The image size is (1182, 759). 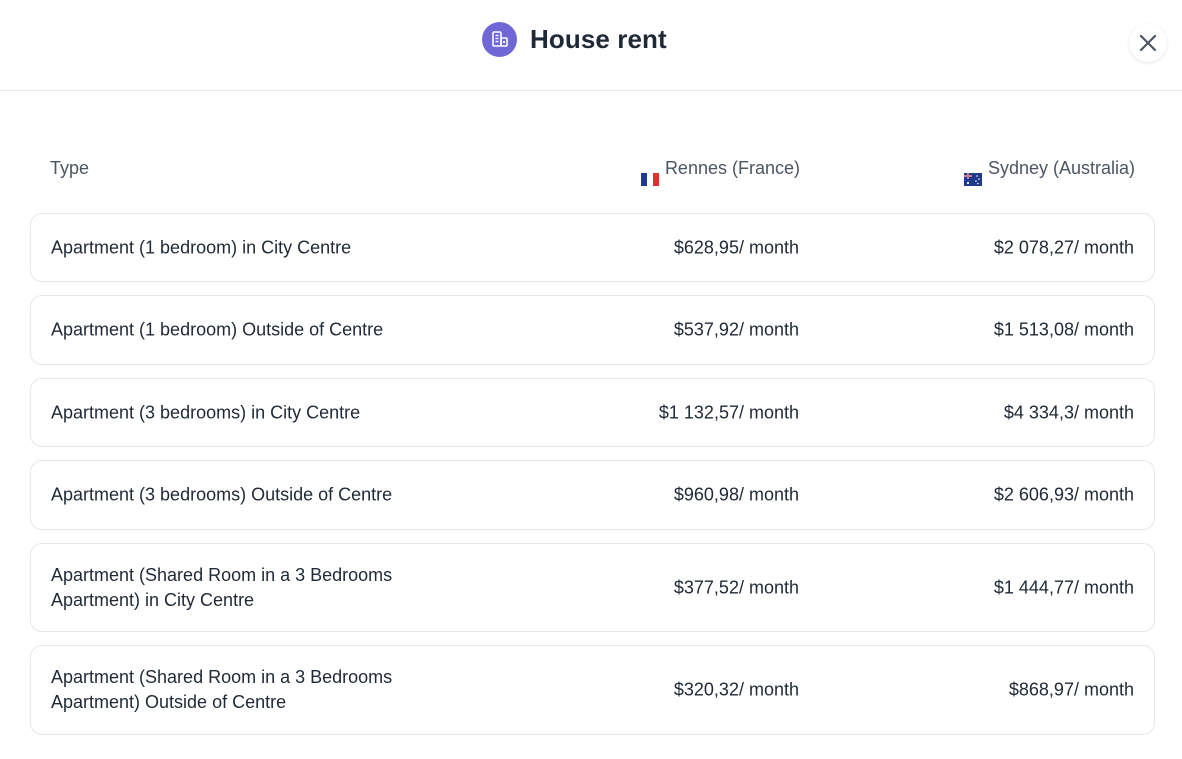 What do you see at coordinates (222, 494) in the screenshot?
I see `row-type: Apartment (3 bedrooms) Outside of Centre` at bounding box center [222, 494].